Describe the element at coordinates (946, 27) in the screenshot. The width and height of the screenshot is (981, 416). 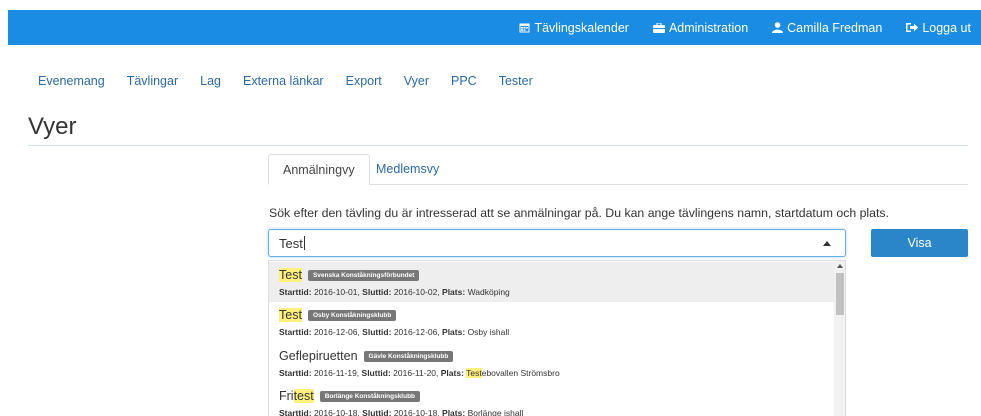
I see `nav-link-label: Logga ut` at that location.